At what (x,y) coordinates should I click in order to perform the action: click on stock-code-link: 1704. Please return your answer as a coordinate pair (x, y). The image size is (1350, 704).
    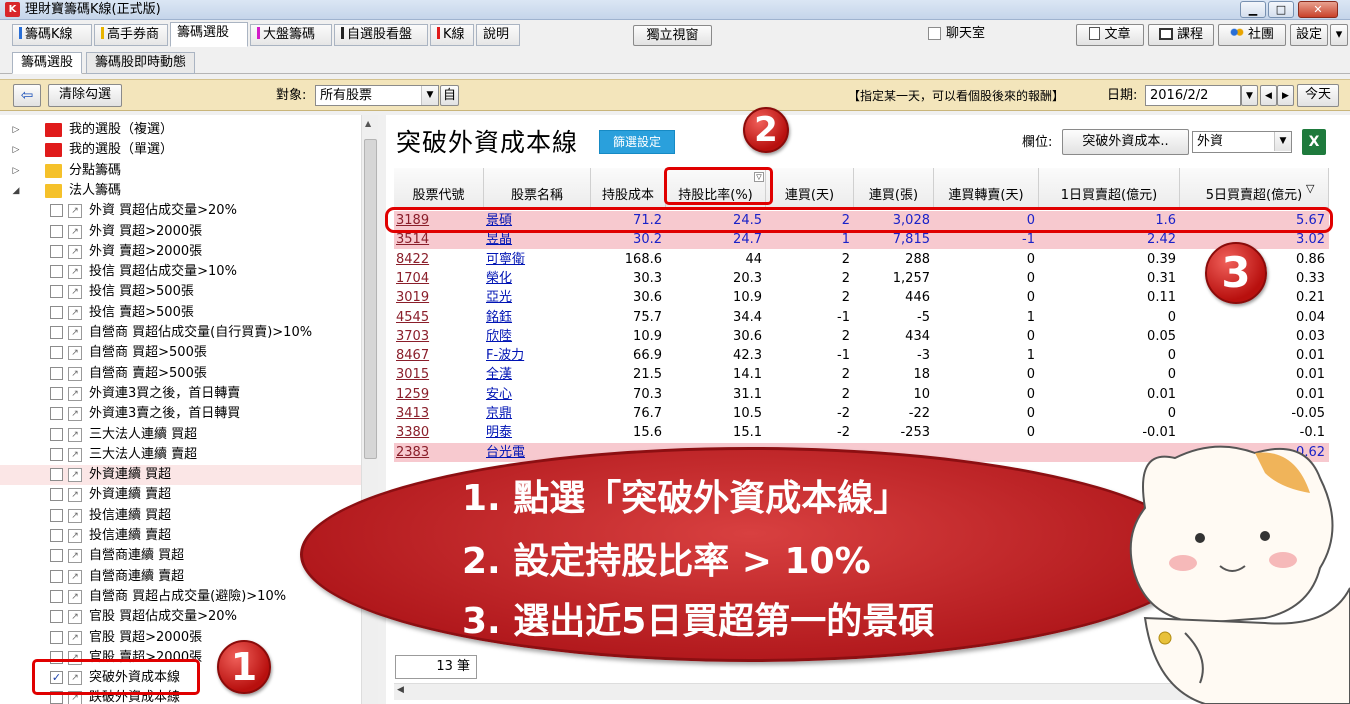
    Looking at the image, I should click on (439, 278).